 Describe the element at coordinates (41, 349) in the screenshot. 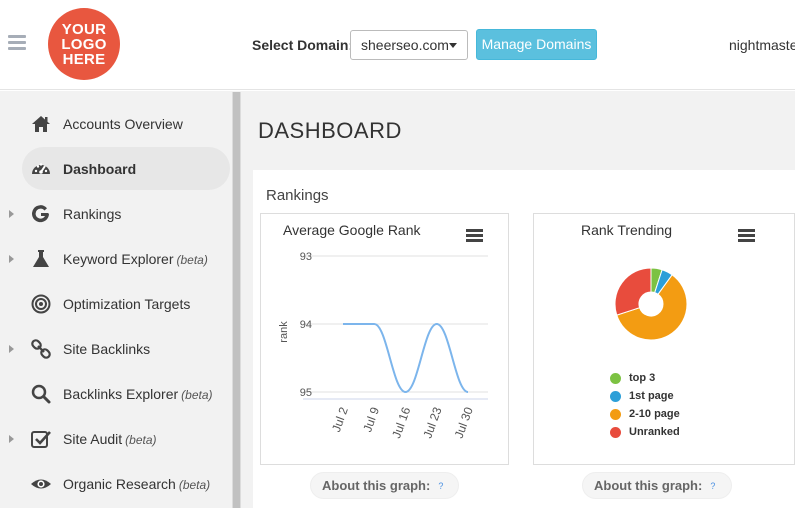

I see `link-icon` at that location.